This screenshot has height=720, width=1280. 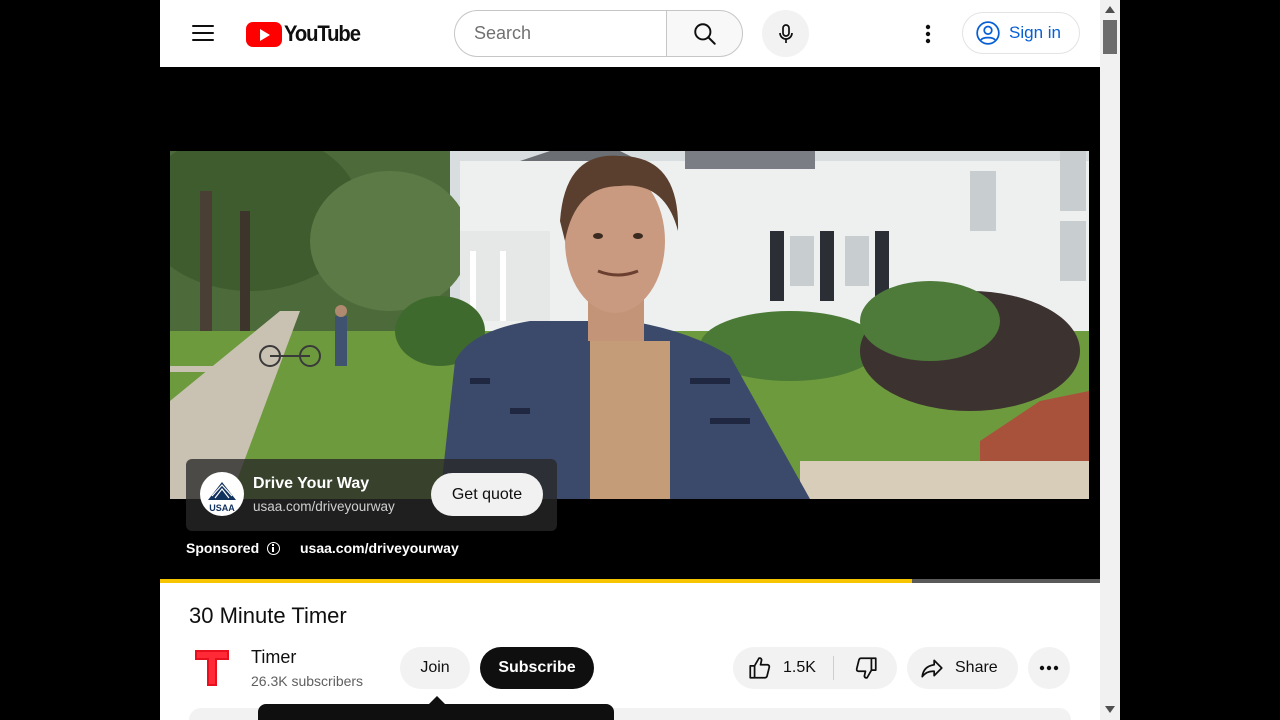 I want to click on subscriber-count: 26.3K subscribers, so click(x=307, y=681).